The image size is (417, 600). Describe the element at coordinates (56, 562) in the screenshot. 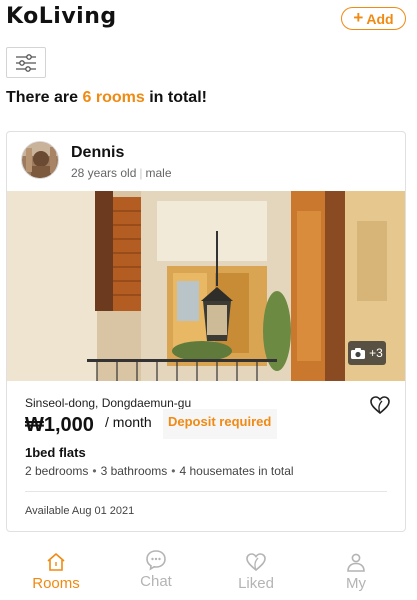

I see `home-icon` at that location.